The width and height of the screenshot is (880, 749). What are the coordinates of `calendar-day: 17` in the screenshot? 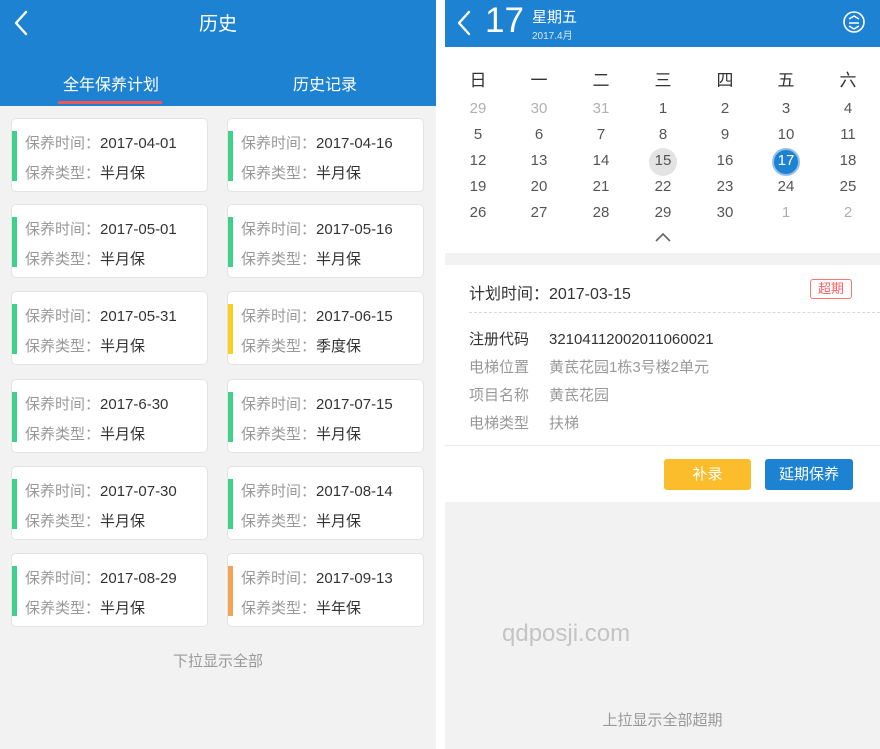 It's located at (786, 160).